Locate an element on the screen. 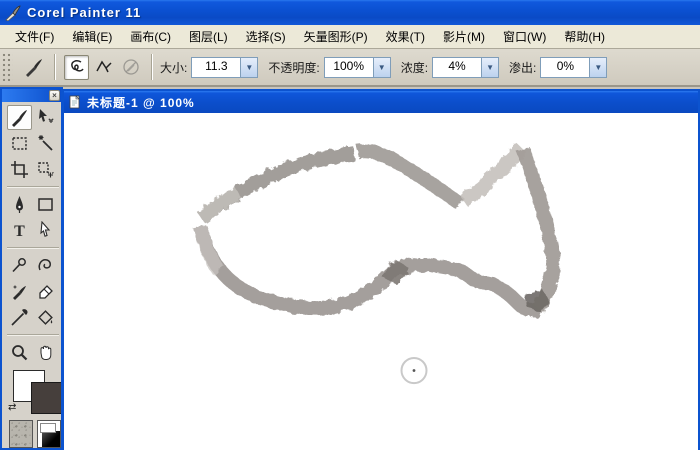 The width and height of the screenshot is (700, 450). menu-effects: 效果(T) is located at coordinates (405, 36).